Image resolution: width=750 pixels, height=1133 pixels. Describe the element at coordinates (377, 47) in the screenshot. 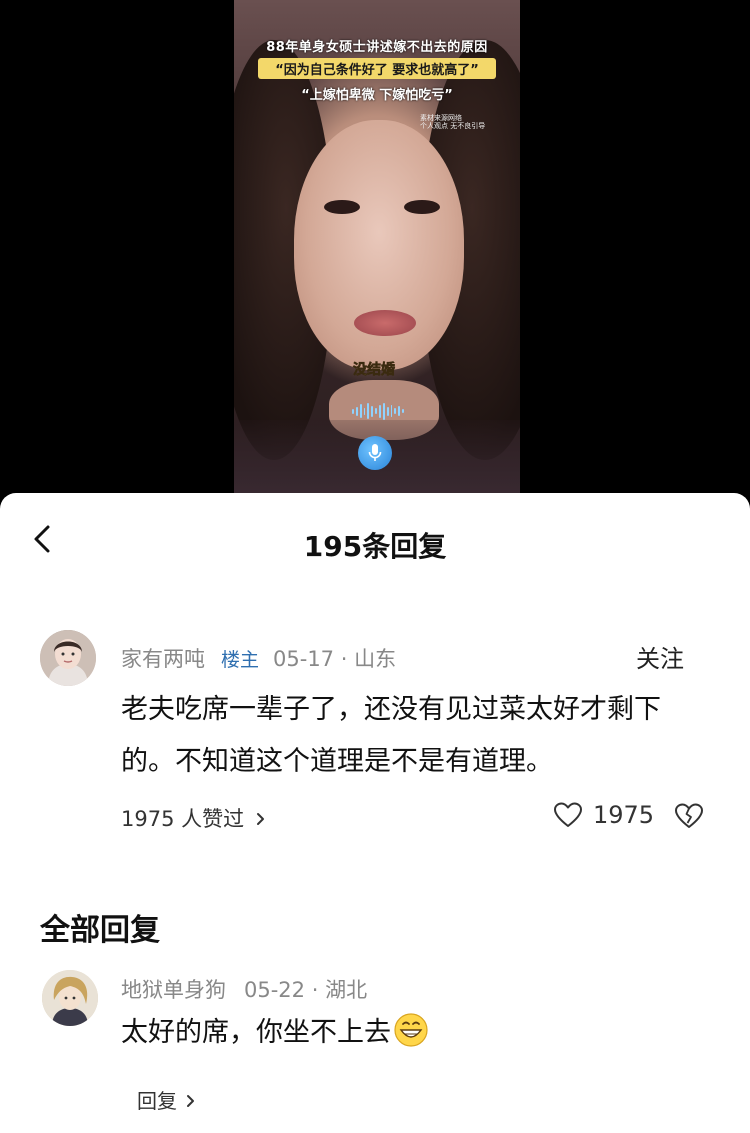

I see `video-title: 88年单身女硕士讲述嫁不出去的原因` at that location.